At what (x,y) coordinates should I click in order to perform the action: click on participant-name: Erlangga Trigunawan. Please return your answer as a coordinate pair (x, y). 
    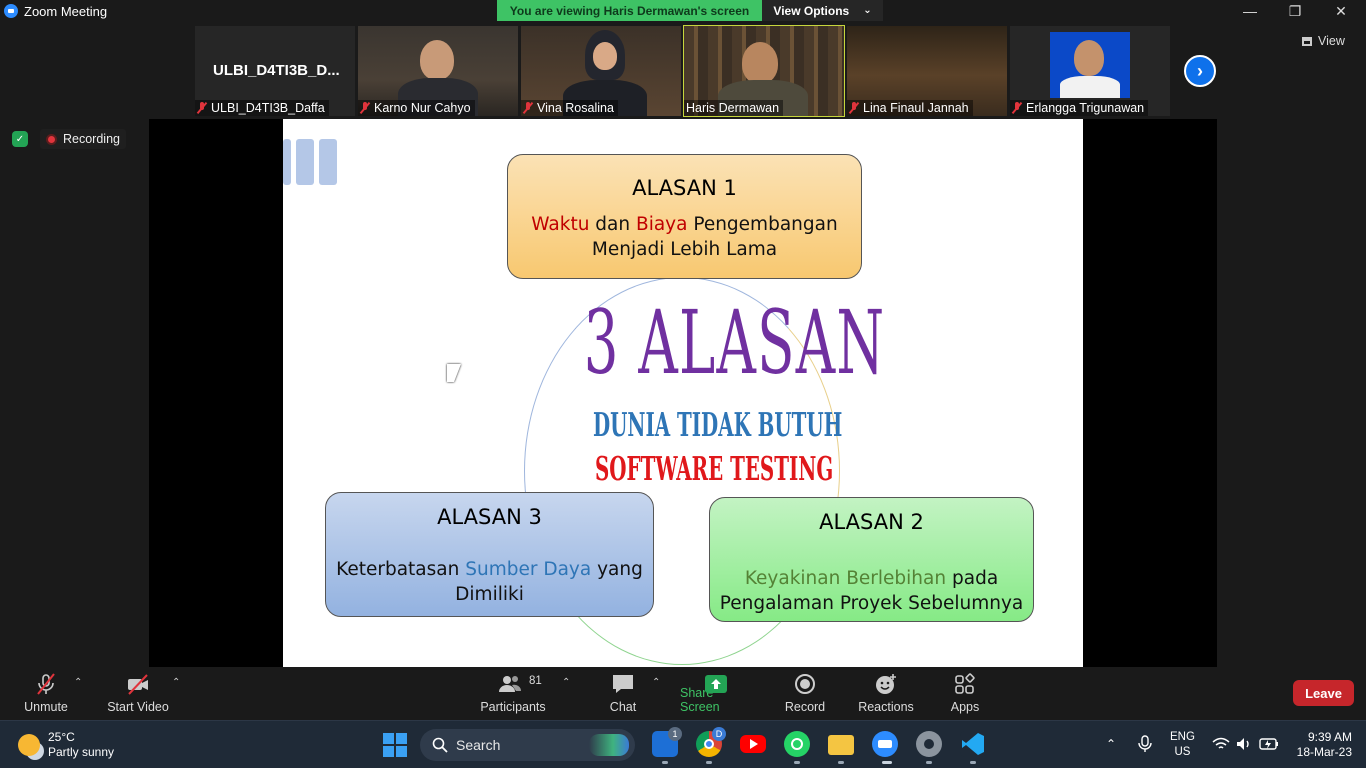
    Looking at the image, I should click on (1085, 108).